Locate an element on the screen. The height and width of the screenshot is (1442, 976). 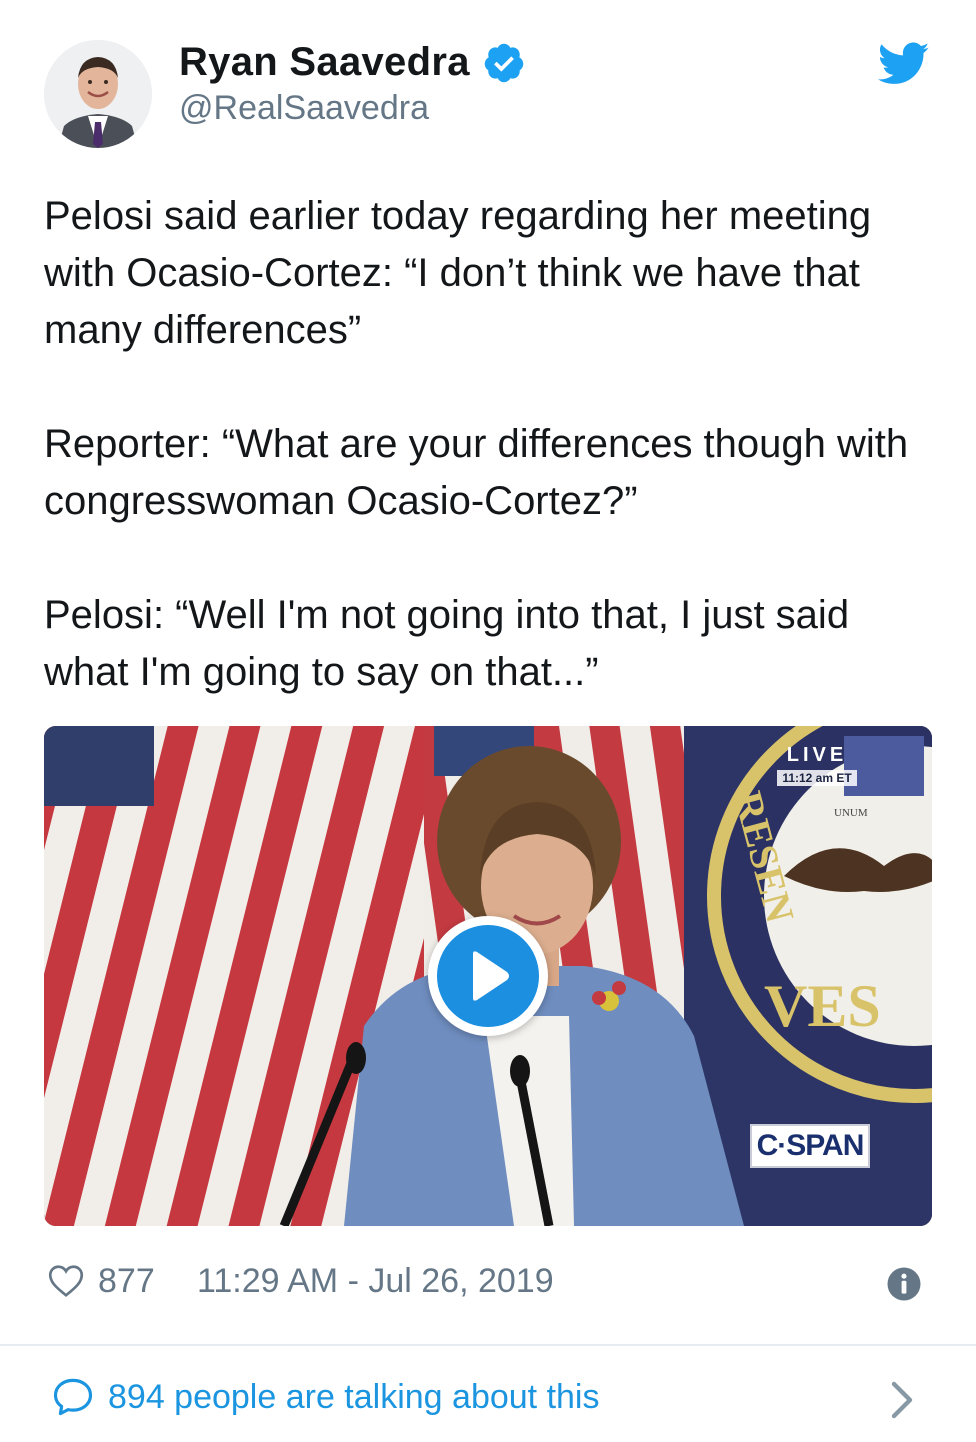
tweet-header: Ryan Saavedra @RealSaavedra is located at coordinates (488, 85).